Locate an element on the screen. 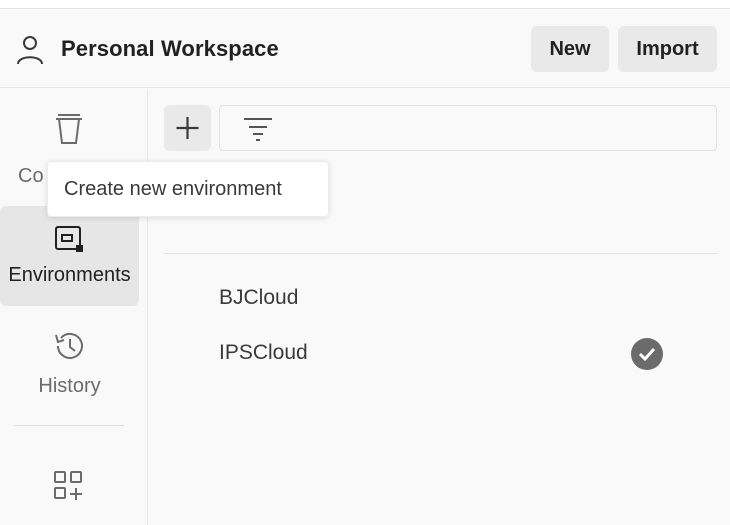 The width and height of the screenshot is (730, 525). sidebar-item-label: Co is located at coordinates (31, 176).